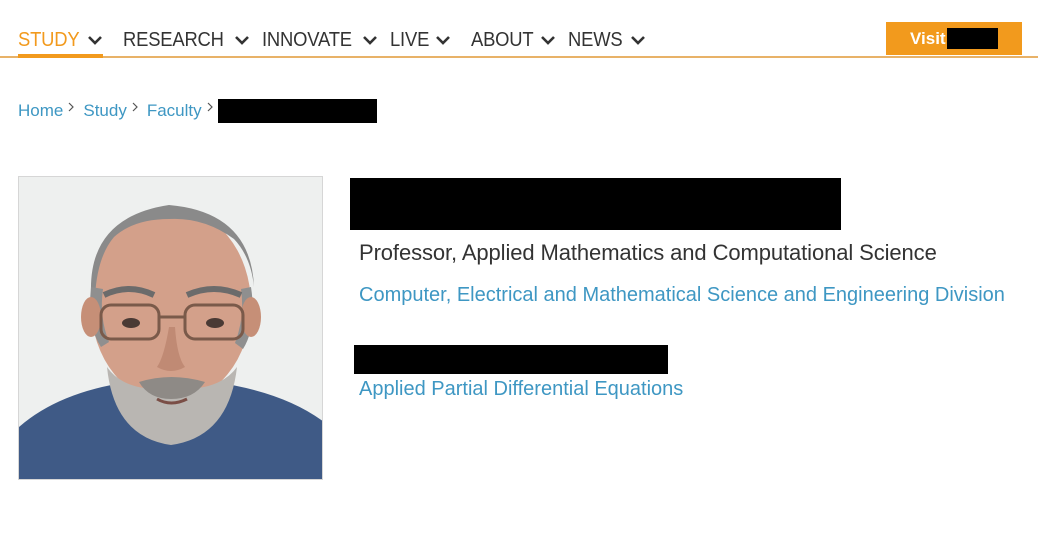  I want to click on breadcrumb: Home Study Faculty, so click(197, 111).